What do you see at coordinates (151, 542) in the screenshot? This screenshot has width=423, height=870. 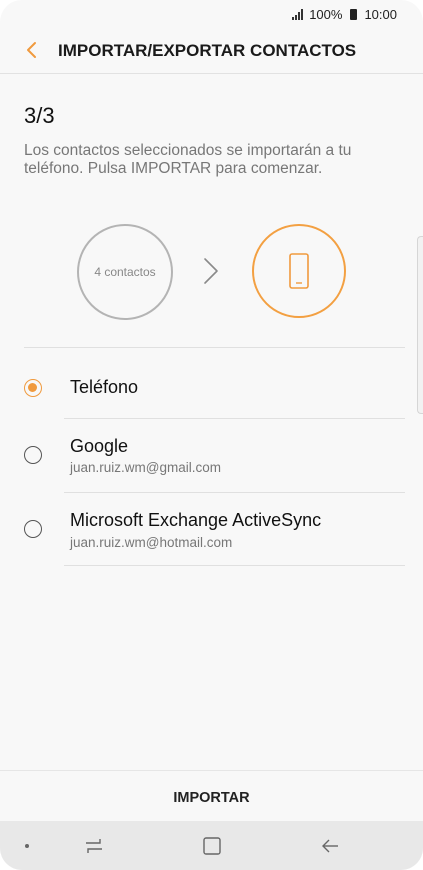 I see `option-account: juan.ruiz.wm@hotmail.com` at bounding box center [151, 542].